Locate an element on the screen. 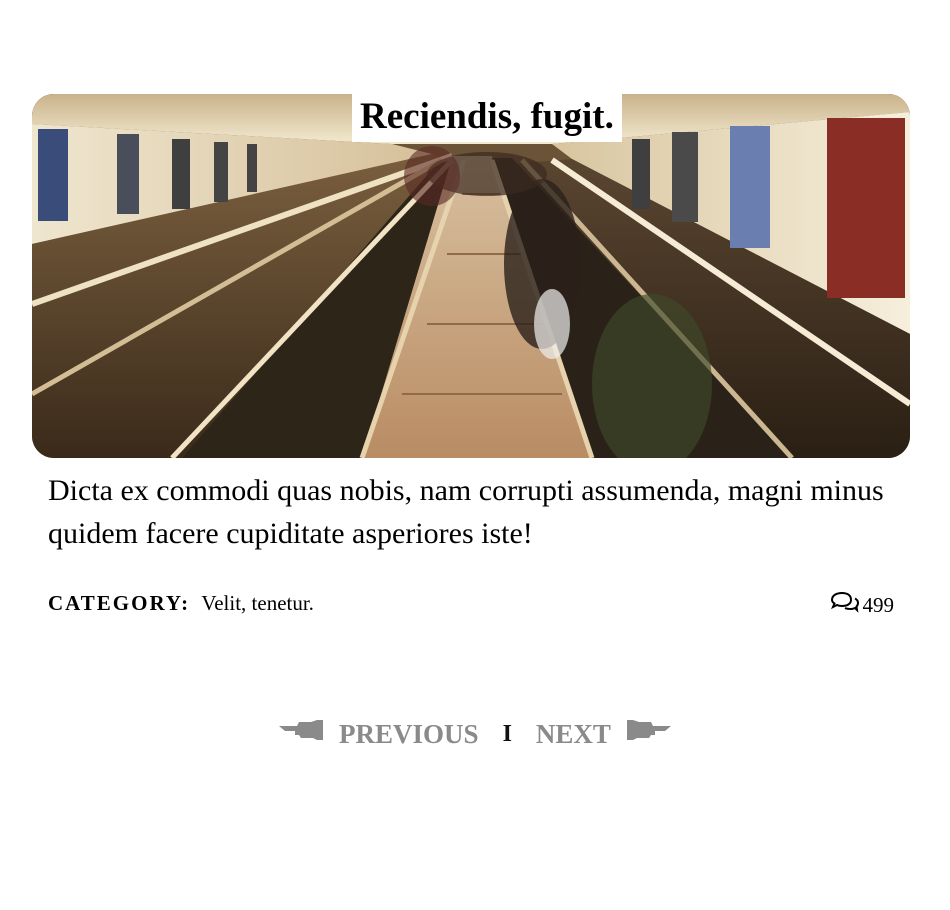 The image size is (950, 910). comments-link: 499 is located at coordinates (862, 605).